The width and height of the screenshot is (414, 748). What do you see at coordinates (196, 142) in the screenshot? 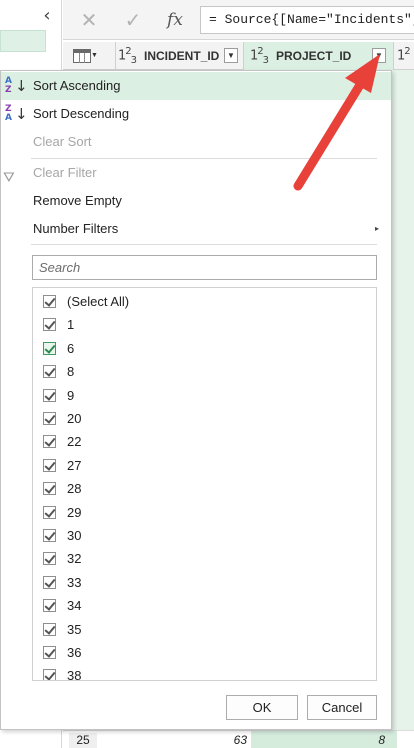
I see `clear-sort-item: Clear Sort` at bounding box center [196, 142].